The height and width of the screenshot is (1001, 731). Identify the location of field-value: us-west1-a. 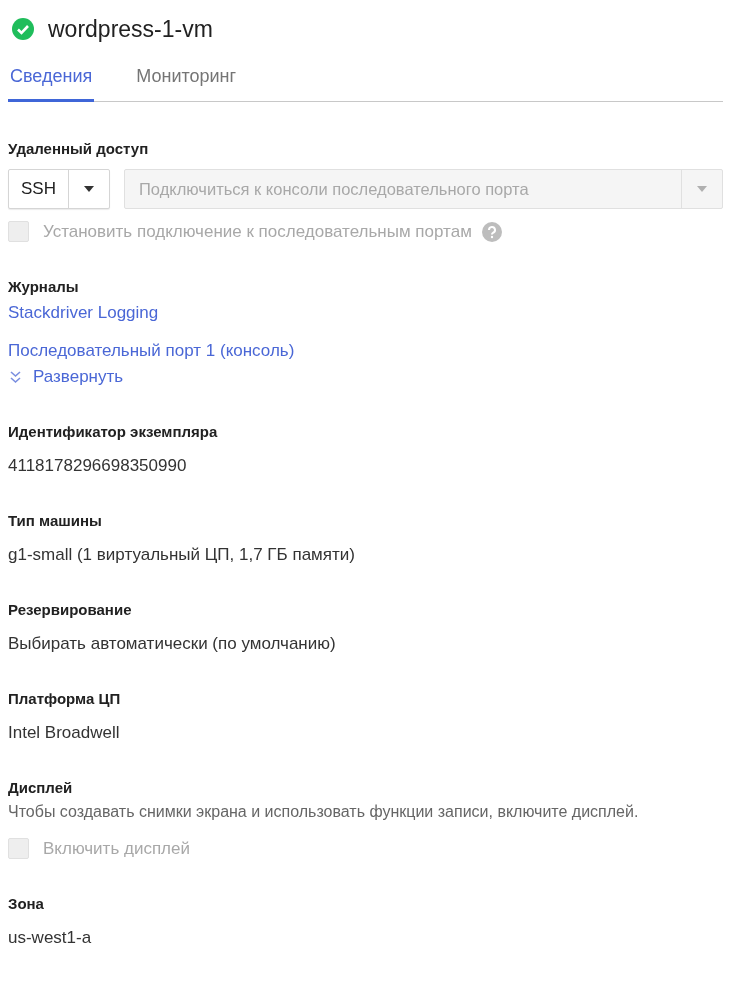
(50, 938).